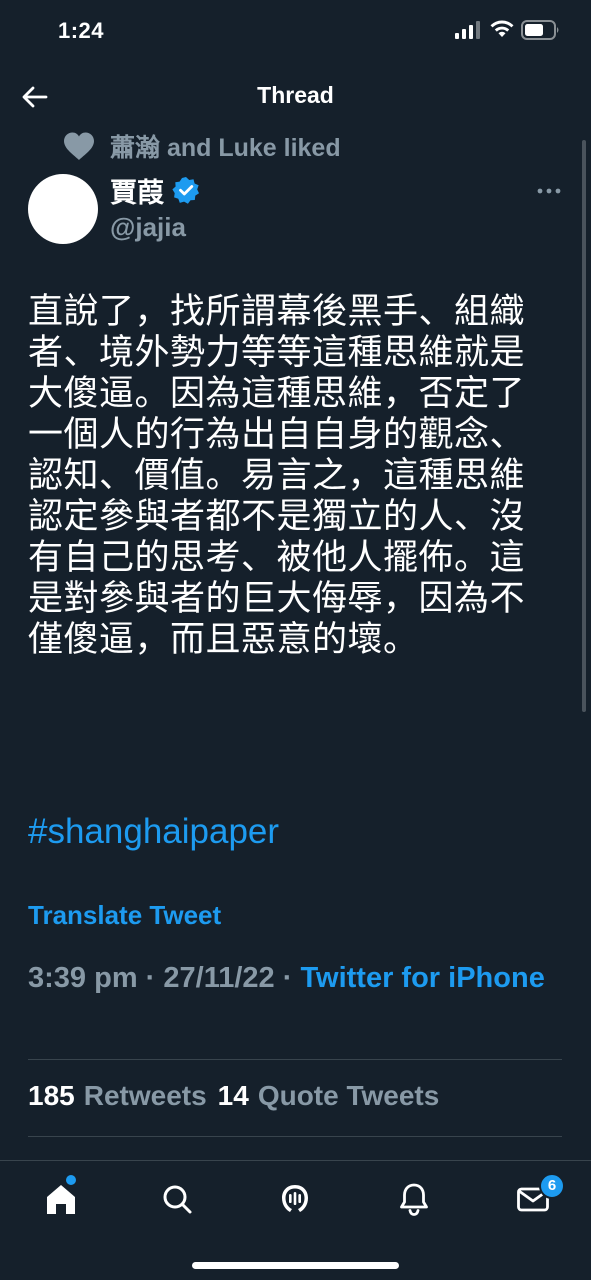 This screenshot has height=1280, width=591. I want to click on messages-badge: 6, so click(552, 1186).